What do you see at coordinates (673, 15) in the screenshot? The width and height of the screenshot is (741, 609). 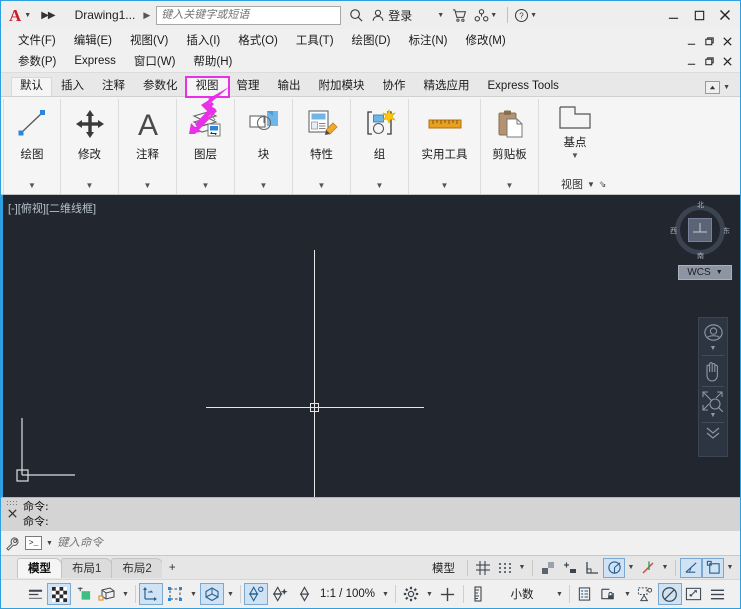 I see `minimize-icon` at bounding box center [673, 15].